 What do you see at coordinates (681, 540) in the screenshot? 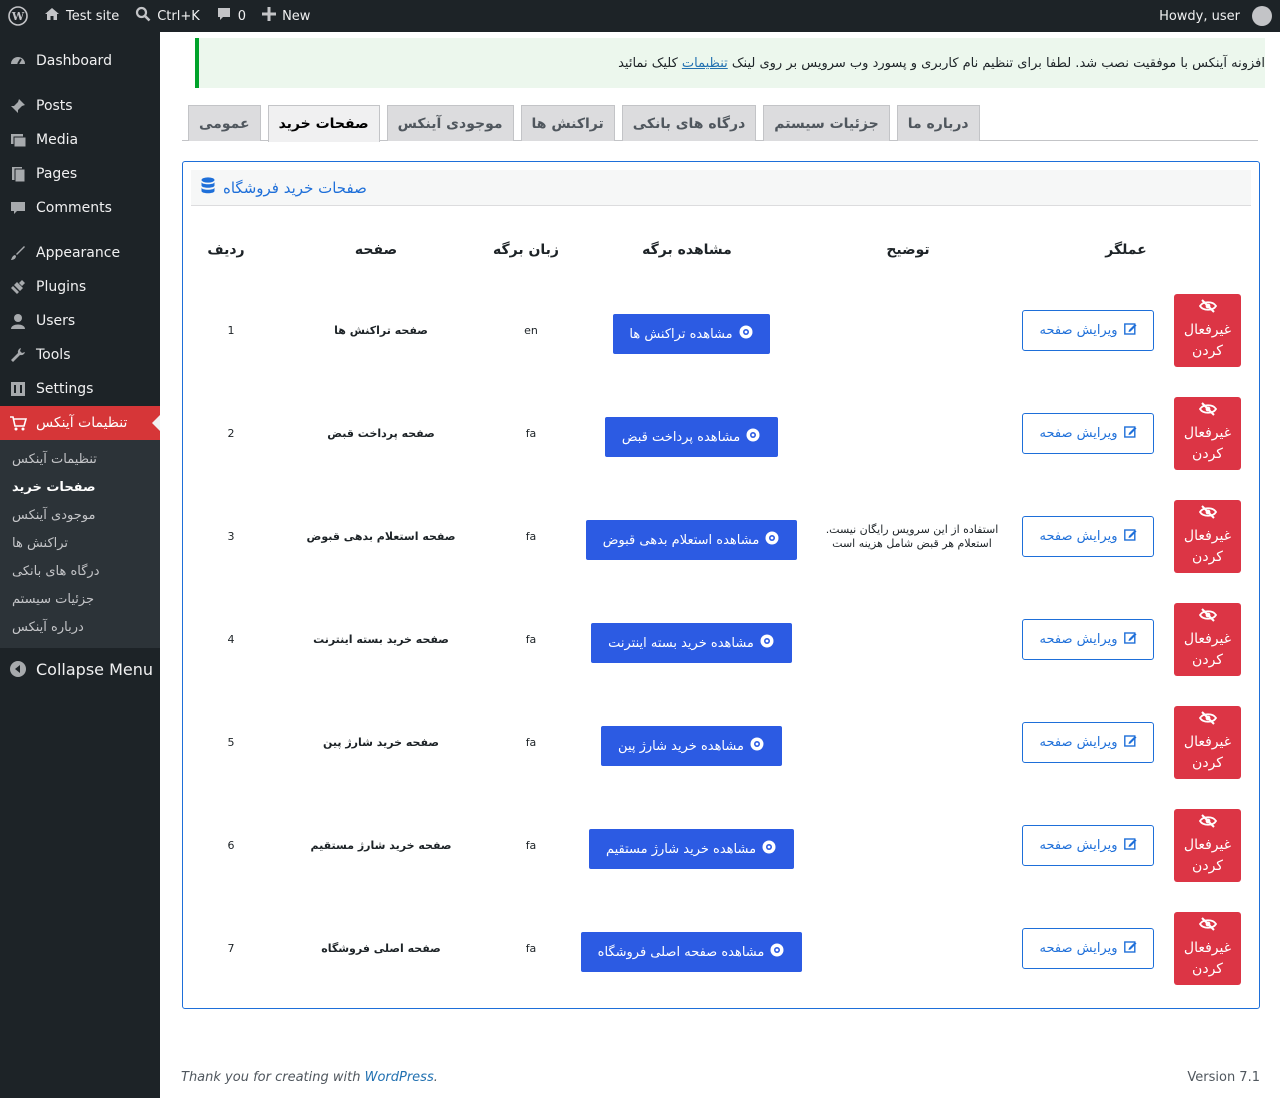
I see `view-page-label: مشاهده استعلام بدهی قبوض` at bounding box center [681, 540].